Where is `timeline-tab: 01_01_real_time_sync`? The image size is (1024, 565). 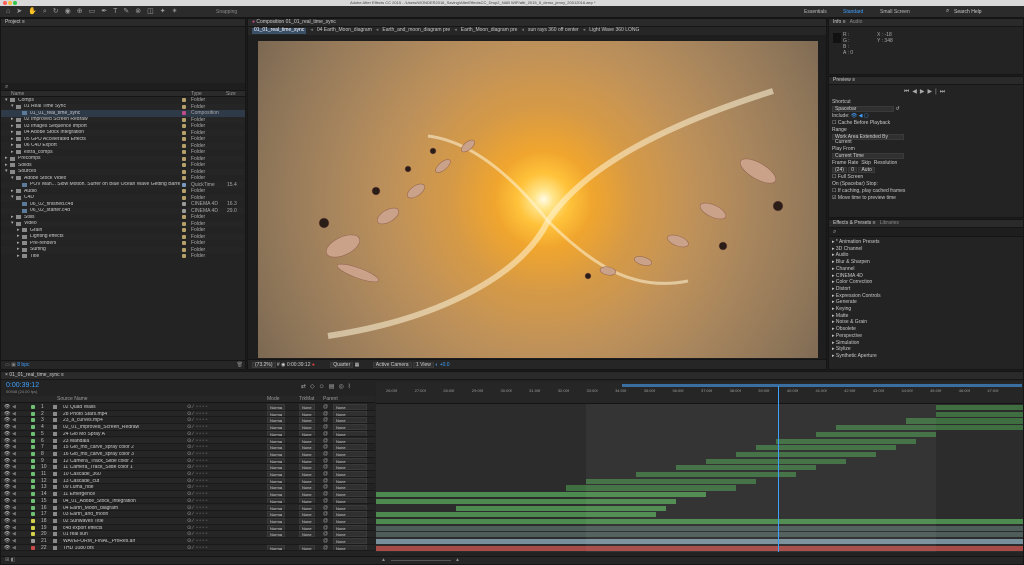
timeline-tab: 01_01_real_time_sync is located at coordinates (34, 375).